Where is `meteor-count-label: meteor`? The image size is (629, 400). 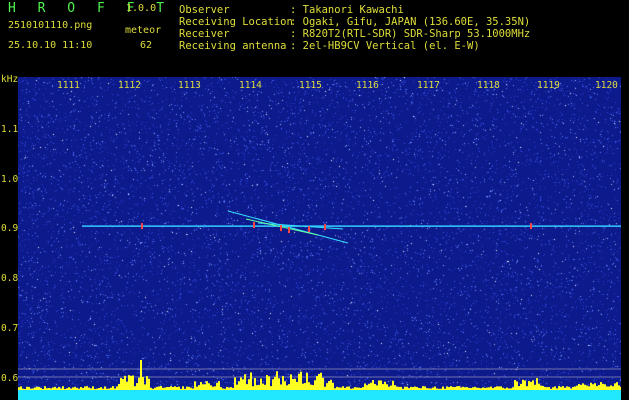
meteor-count-label: meteor is located at coordinates (143, 30).